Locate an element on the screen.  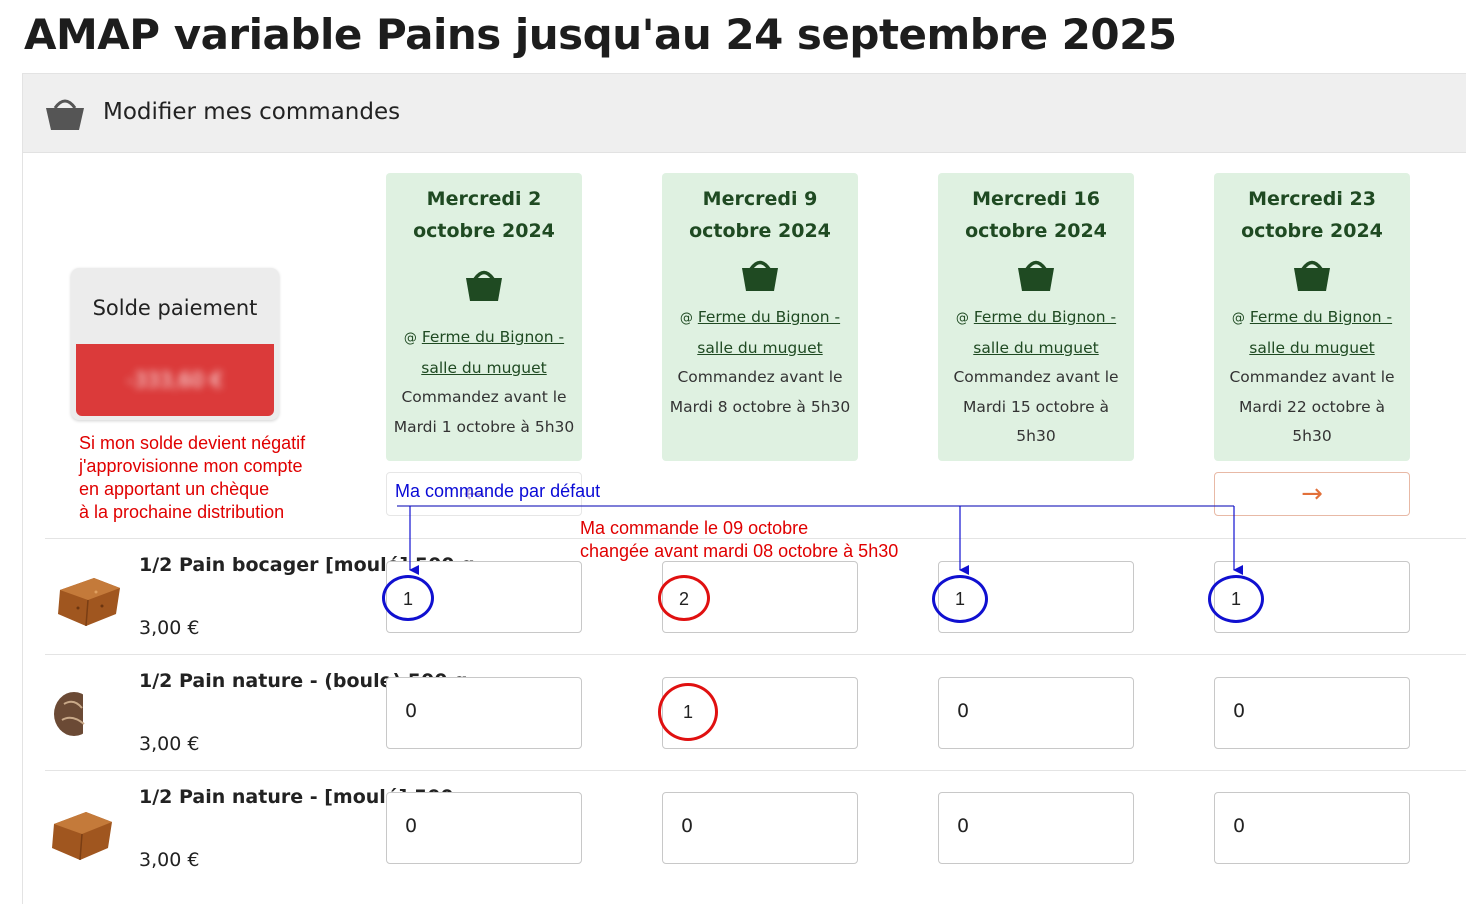
date-title: Mercredi 16 octobre 2024 is located at coordinates (1036, 215).